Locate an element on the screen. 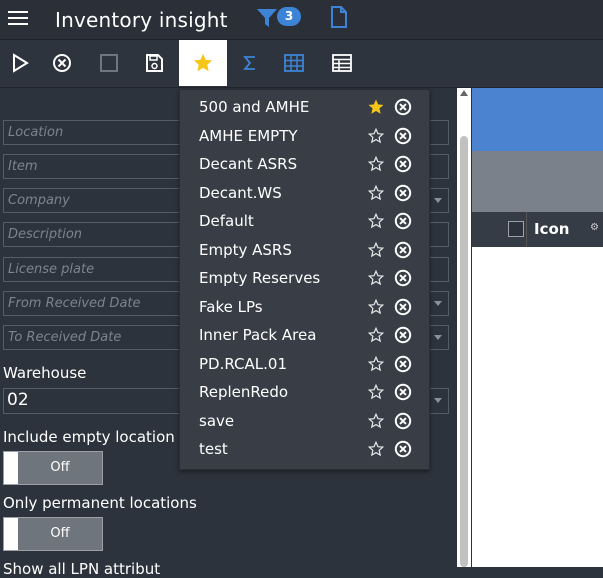 This screenshot has height=578, width=603. warehouse-value: 02 is located at coordinates (18, 400).